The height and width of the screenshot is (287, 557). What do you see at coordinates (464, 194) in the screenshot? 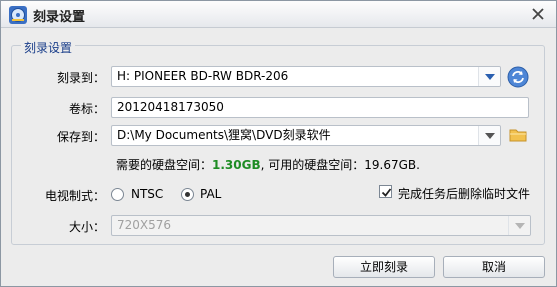
I see `delete-temp-label: 完成任务后删除临时文件` at bounding box center [464, 194].